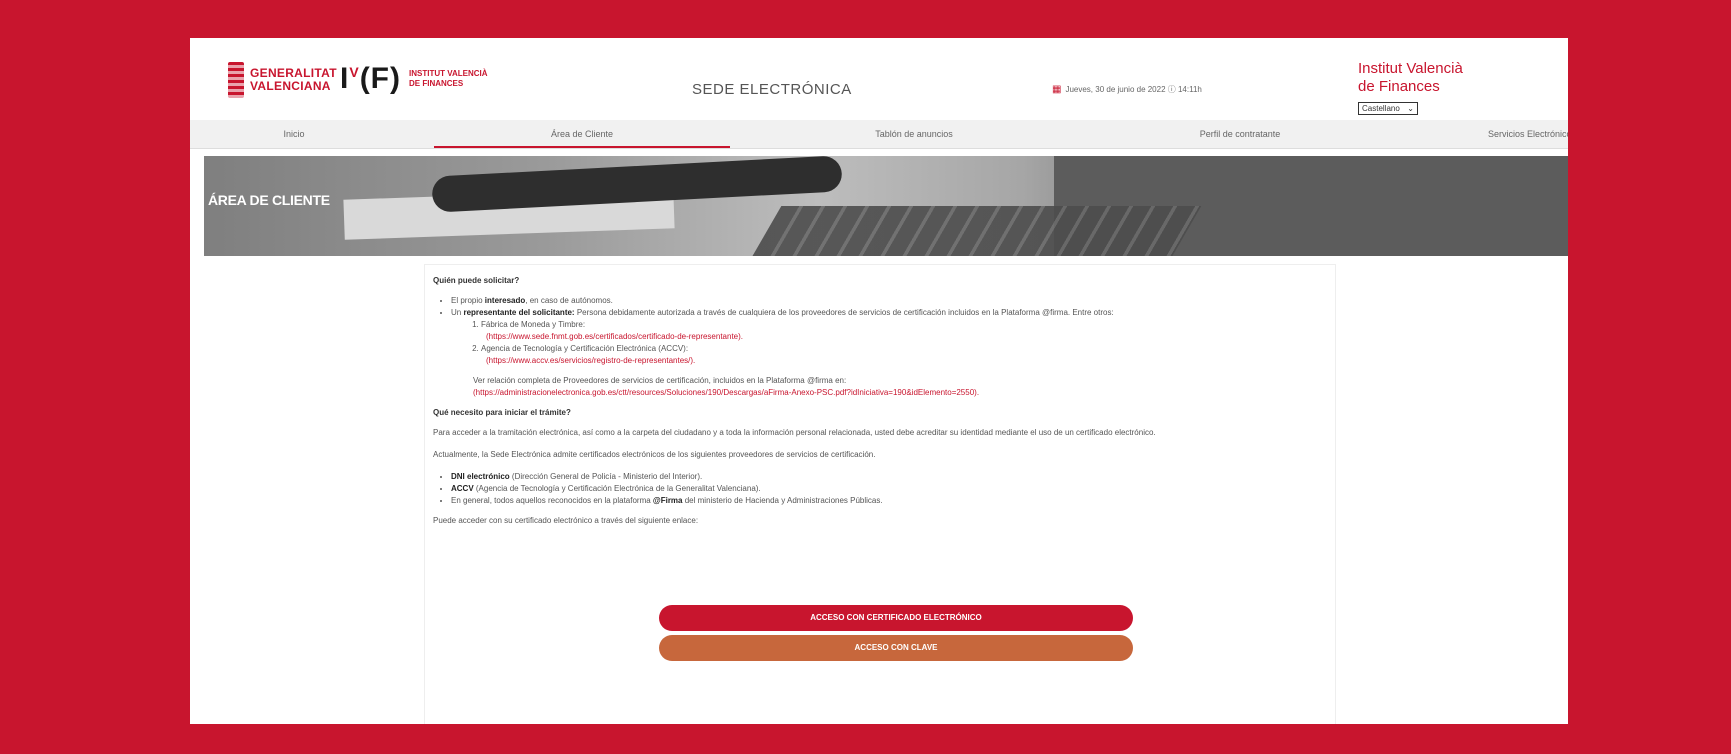 The height and width of the screenshot is (754, 1731). What do you see at coordinates (436, 83) in the screenshot?
I see `ivf-name-line2: DE FINANCES` at bounding box center [436, 83].